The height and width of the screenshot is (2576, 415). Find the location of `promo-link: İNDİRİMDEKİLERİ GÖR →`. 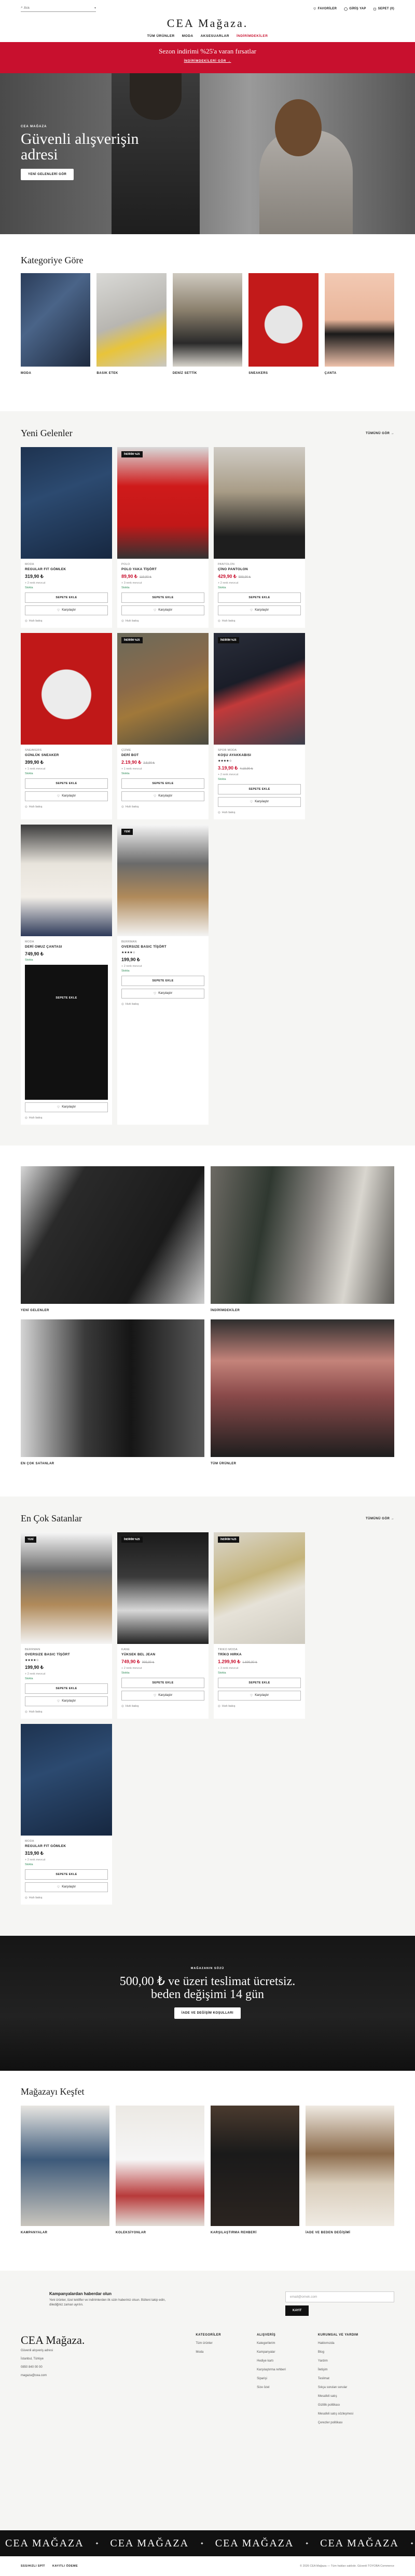

promo-link: İNDİRİMDEKİLERİ GÖR → is located at coordinates (208, 61).